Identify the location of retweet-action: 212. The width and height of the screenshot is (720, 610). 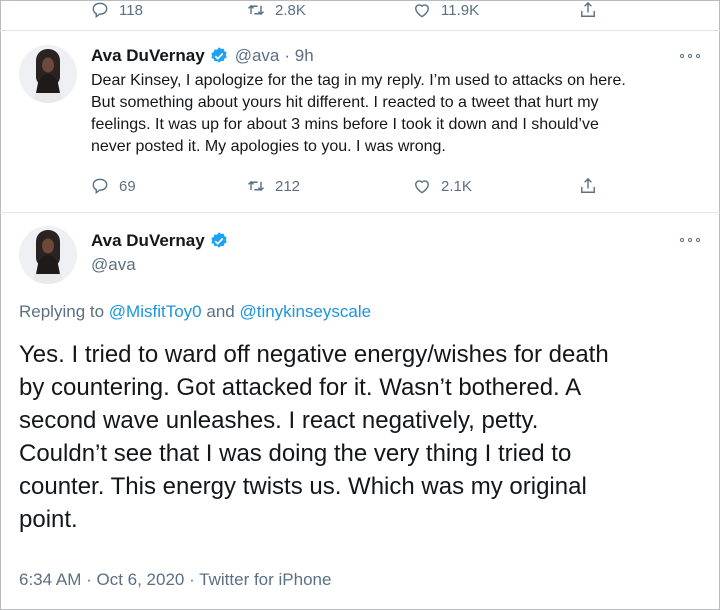
(273, 186).